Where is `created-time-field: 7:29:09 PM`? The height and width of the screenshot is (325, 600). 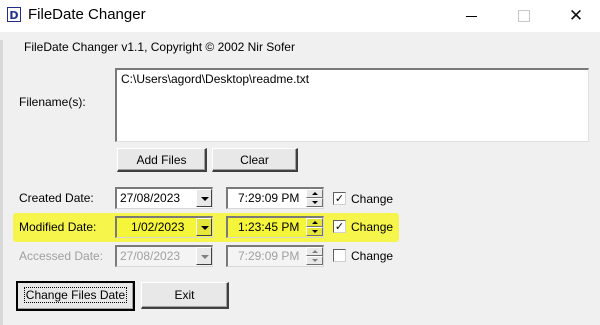
created-time-field: 7:29:09 PM is located at coordinates (275, 198).